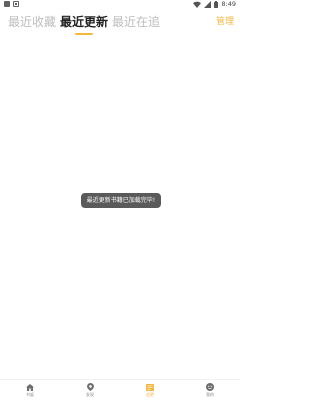 The height and width of the screenshot is (400, 320). I want to click on nav-item-updates: 追更, so click(150, 390).